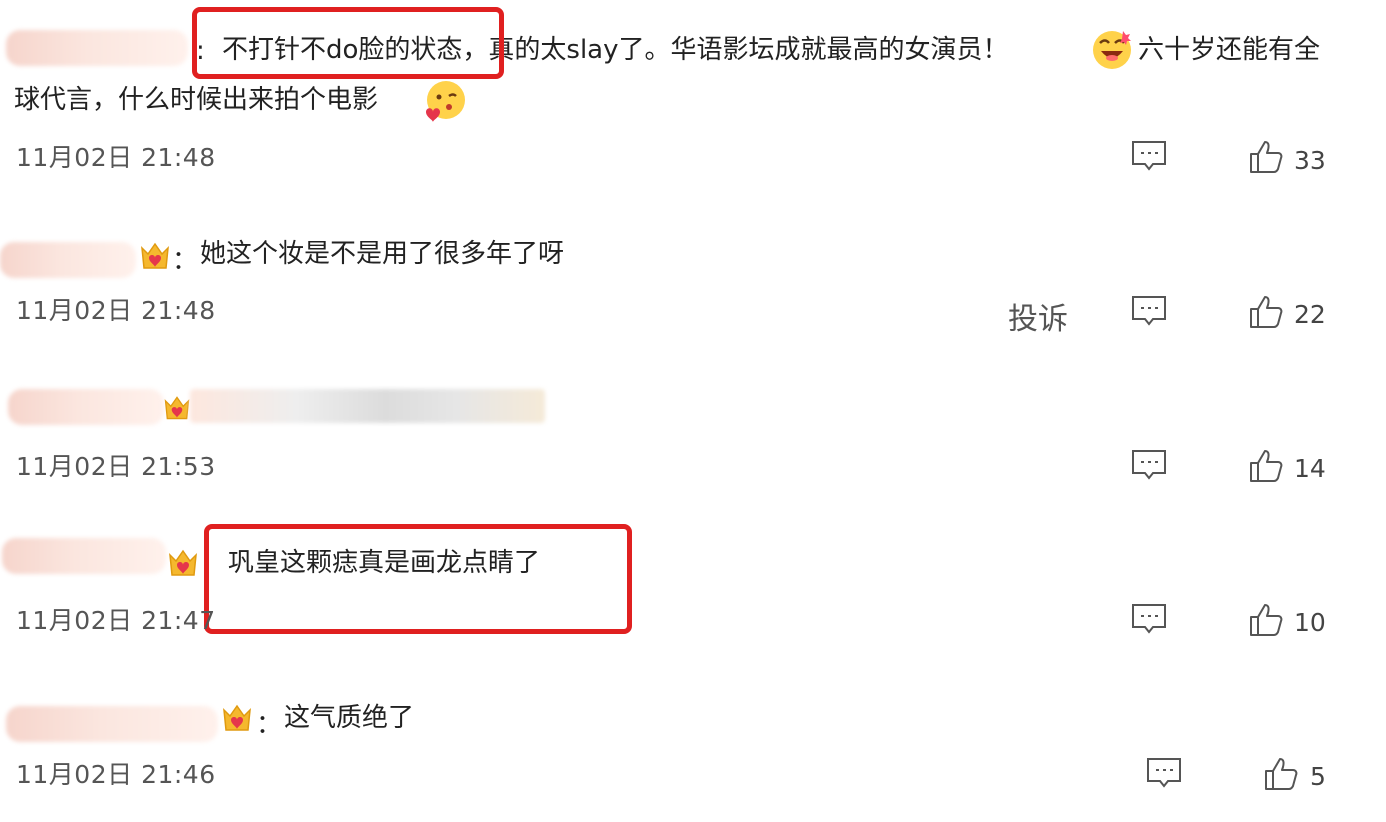 Image resolution: width=1386 pixels, height=822 pixels. I want to click on report-link: 投诉, so click(1038, 316).